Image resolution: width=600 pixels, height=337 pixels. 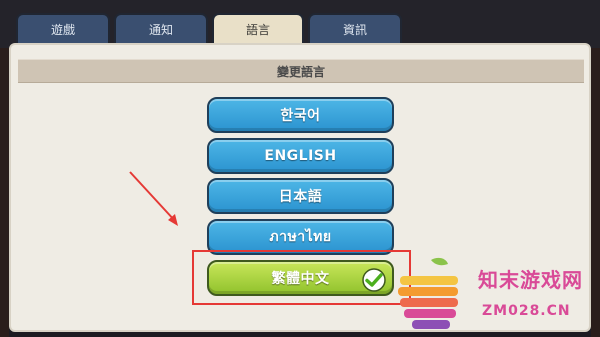 What do you see at coordinates (153, 198) in the screenshot?
I see `arrow-icon` at bounding box center [153, 198].